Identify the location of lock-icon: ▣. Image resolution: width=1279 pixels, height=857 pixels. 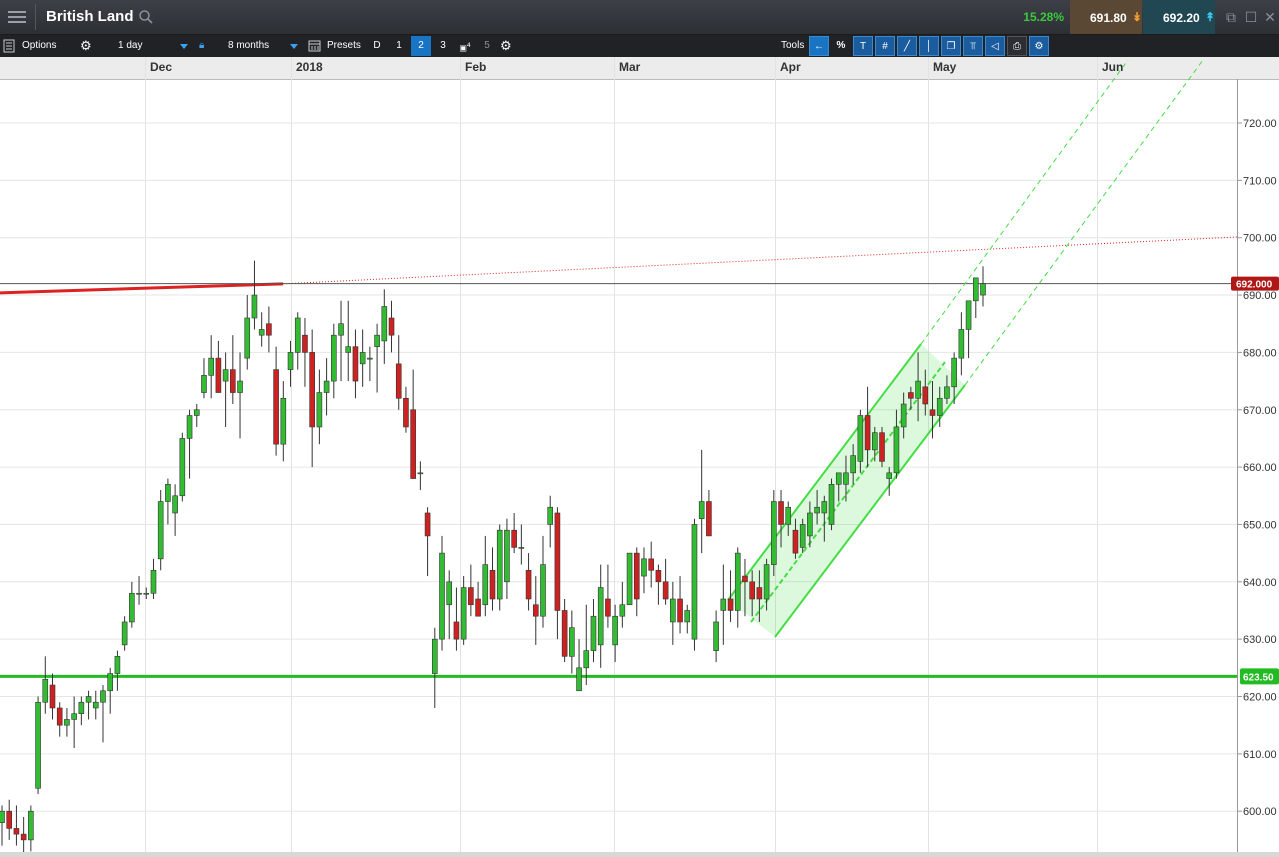
(463, 48).